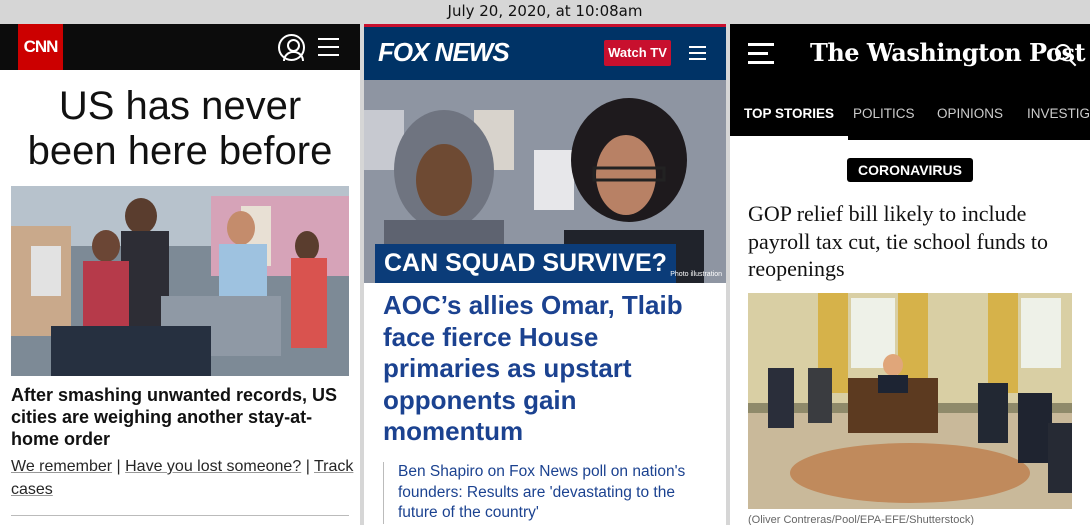 The width and height of the screenshot is (1090, 525). What do you see at coordinates (180, 106) in the screenshot?
I see `cnn-headline-line: US has never` at bounding box center [180, 106].